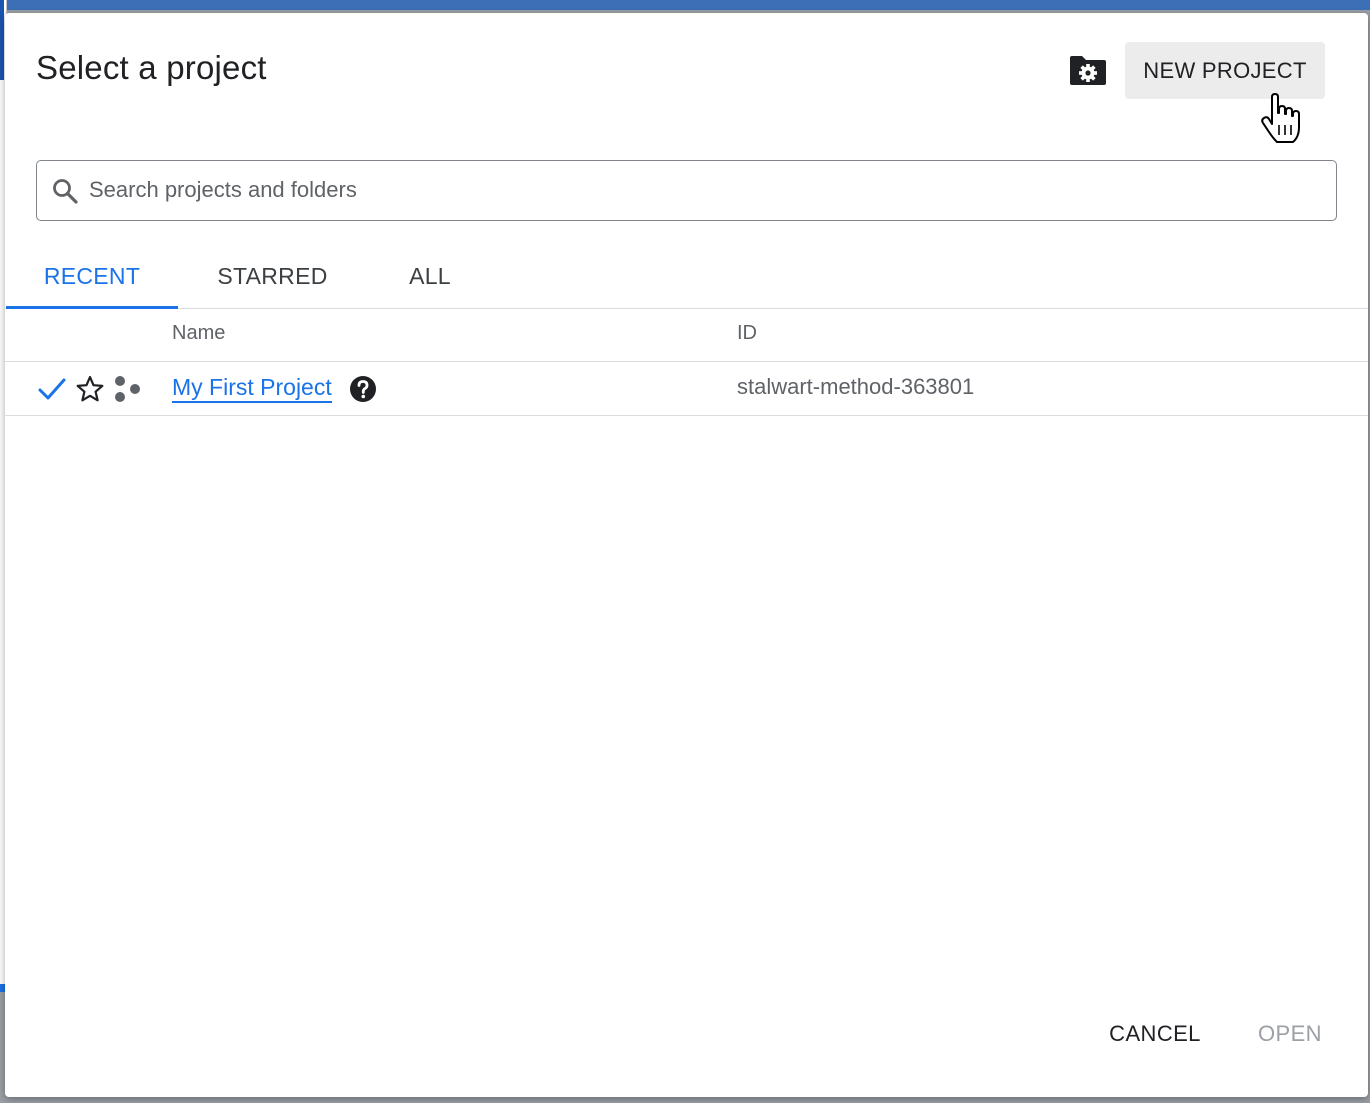 The image size is (1370, 1103). Describe the element at coordinates (430, 276) in the screenshot. I see `tab-all: ALL` at that location.